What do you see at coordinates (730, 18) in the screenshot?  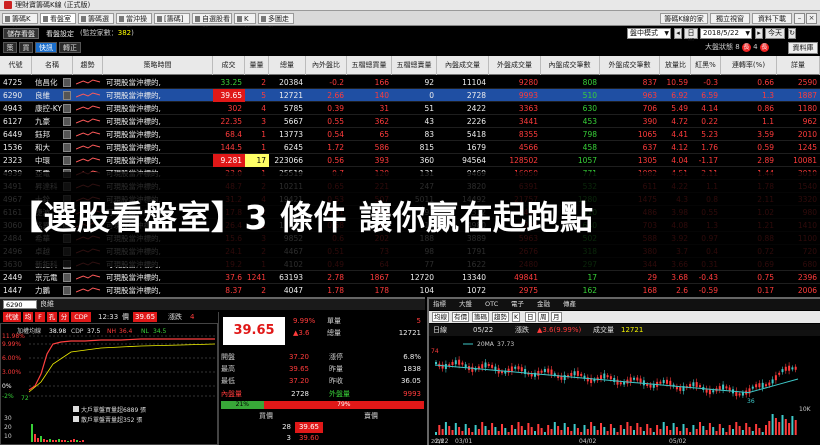 I see `popout-button: 獨立視窗` at bounding box center [730, 18].